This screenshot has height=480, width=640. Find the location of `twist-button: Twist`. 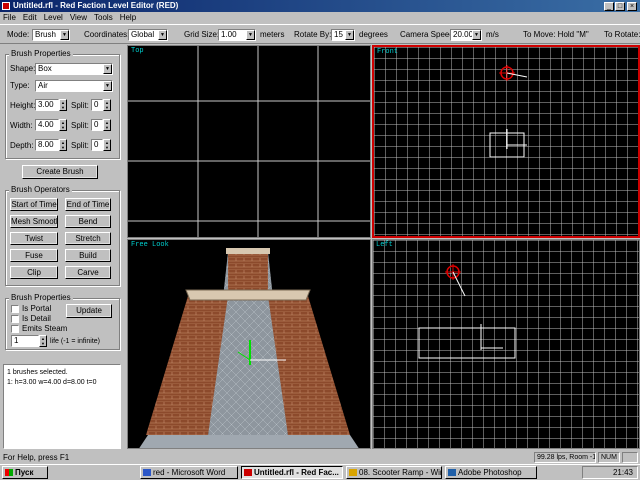

twist-button: Twist is located at coordinates (34, 238).